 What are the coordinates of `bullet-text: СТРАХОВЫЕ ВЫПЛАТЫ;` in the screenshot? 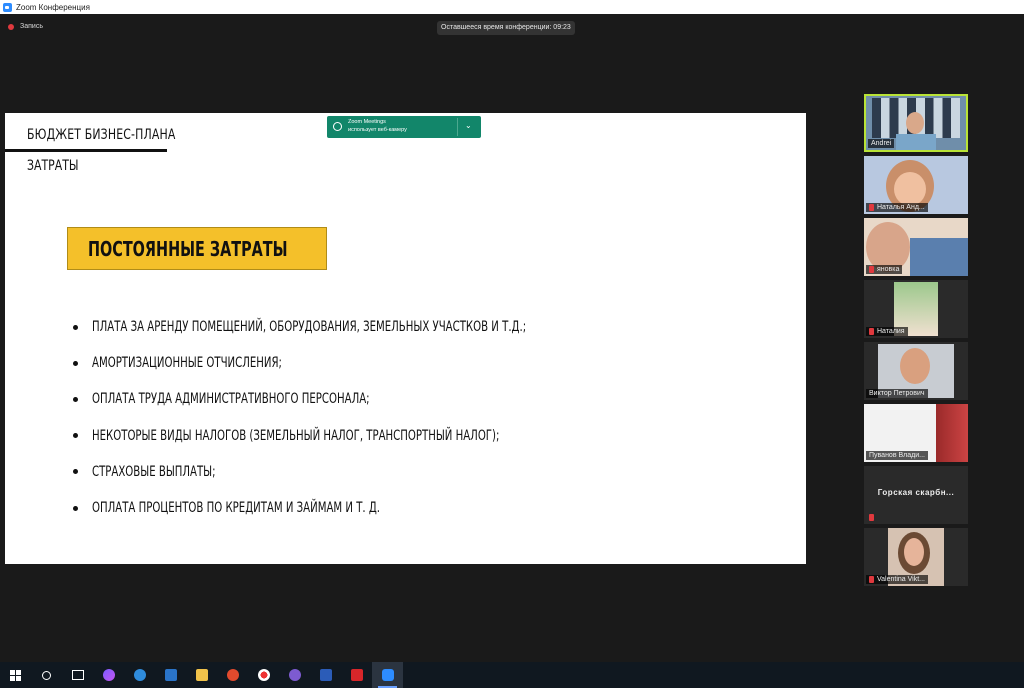 It's located at (154, 471).